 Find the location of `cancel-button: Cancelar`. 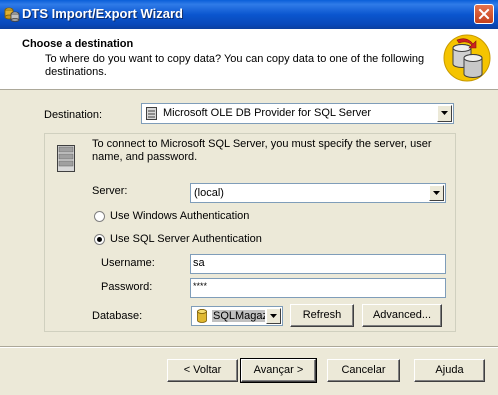

cancel-button: Cancelar is located at coordinates (363, 370).